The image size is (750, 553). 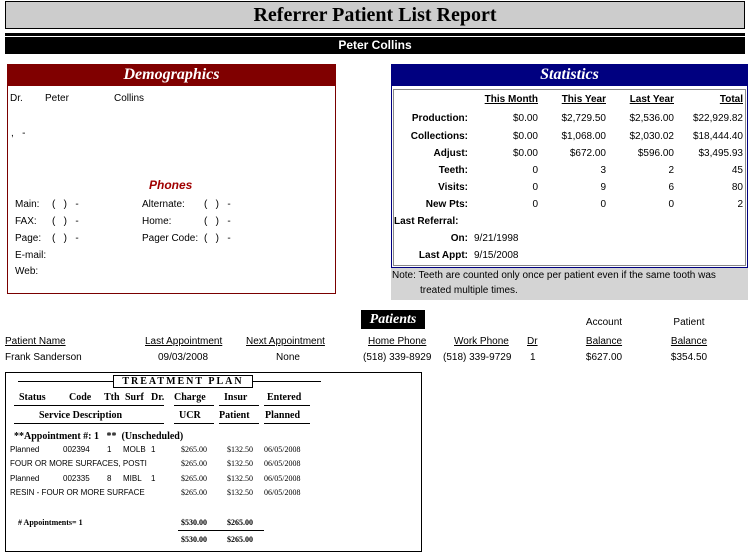 What do you see at coordinates (18, 133) in the screenshot?
I see `referrer-address: , -` at bounding box center [18, 133].